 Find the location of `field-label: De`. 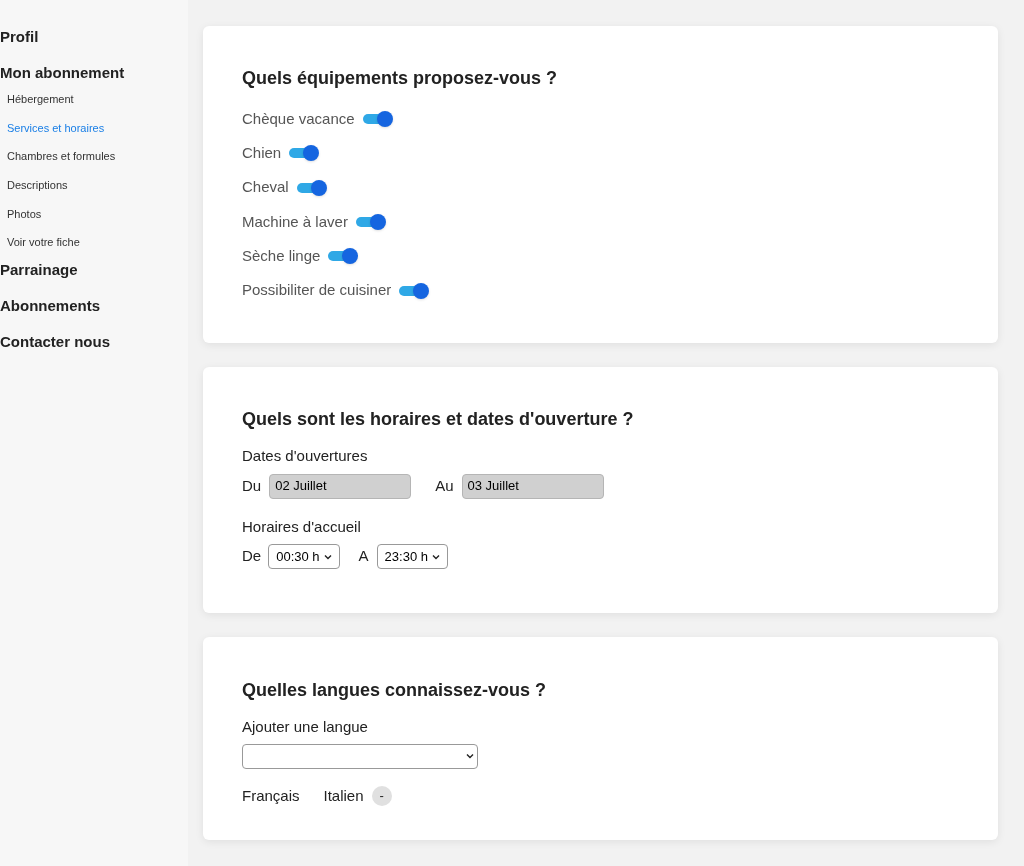

field-label: De is located at coordinates (252, 556).